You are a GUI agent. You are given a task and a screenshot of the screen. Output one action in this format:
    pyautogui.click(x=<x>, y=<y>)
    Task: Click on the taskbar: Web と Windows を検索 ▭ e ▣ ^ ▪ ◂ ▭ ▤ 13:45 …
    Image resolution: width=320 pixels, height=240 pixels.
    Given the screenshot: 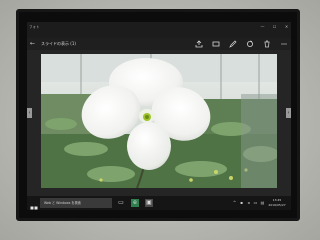 What is the action you would take?
    pyautogui.click(x=159, y=203)
    